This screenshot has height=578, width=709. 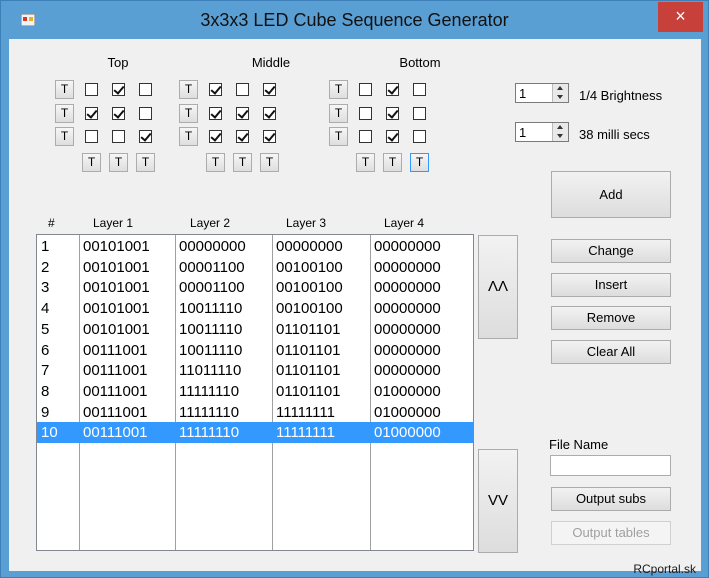 What do you see at coordinates (255, 433) in the screenshot?
I see `table-row: 10 00111001 11111110 11111111 01000000` at bounding box center [255, 433].